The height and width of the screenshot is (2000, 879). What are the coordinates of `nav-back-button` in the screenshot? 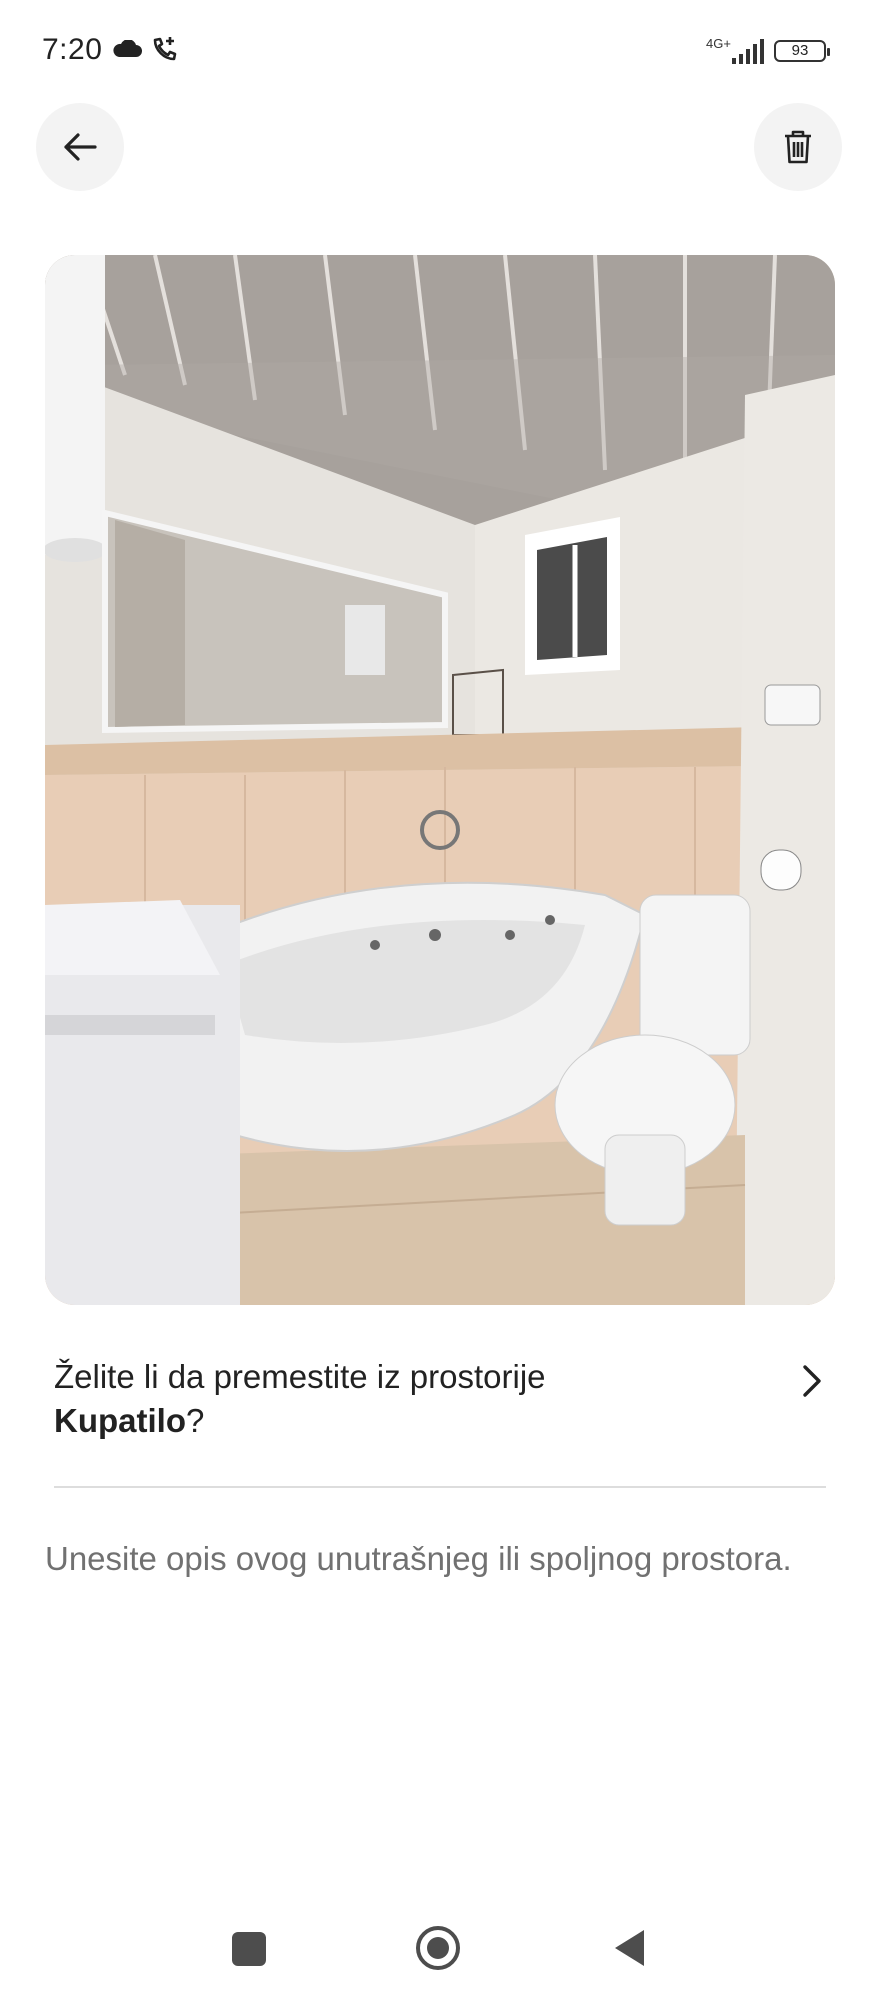 It's located at (629, 1948).